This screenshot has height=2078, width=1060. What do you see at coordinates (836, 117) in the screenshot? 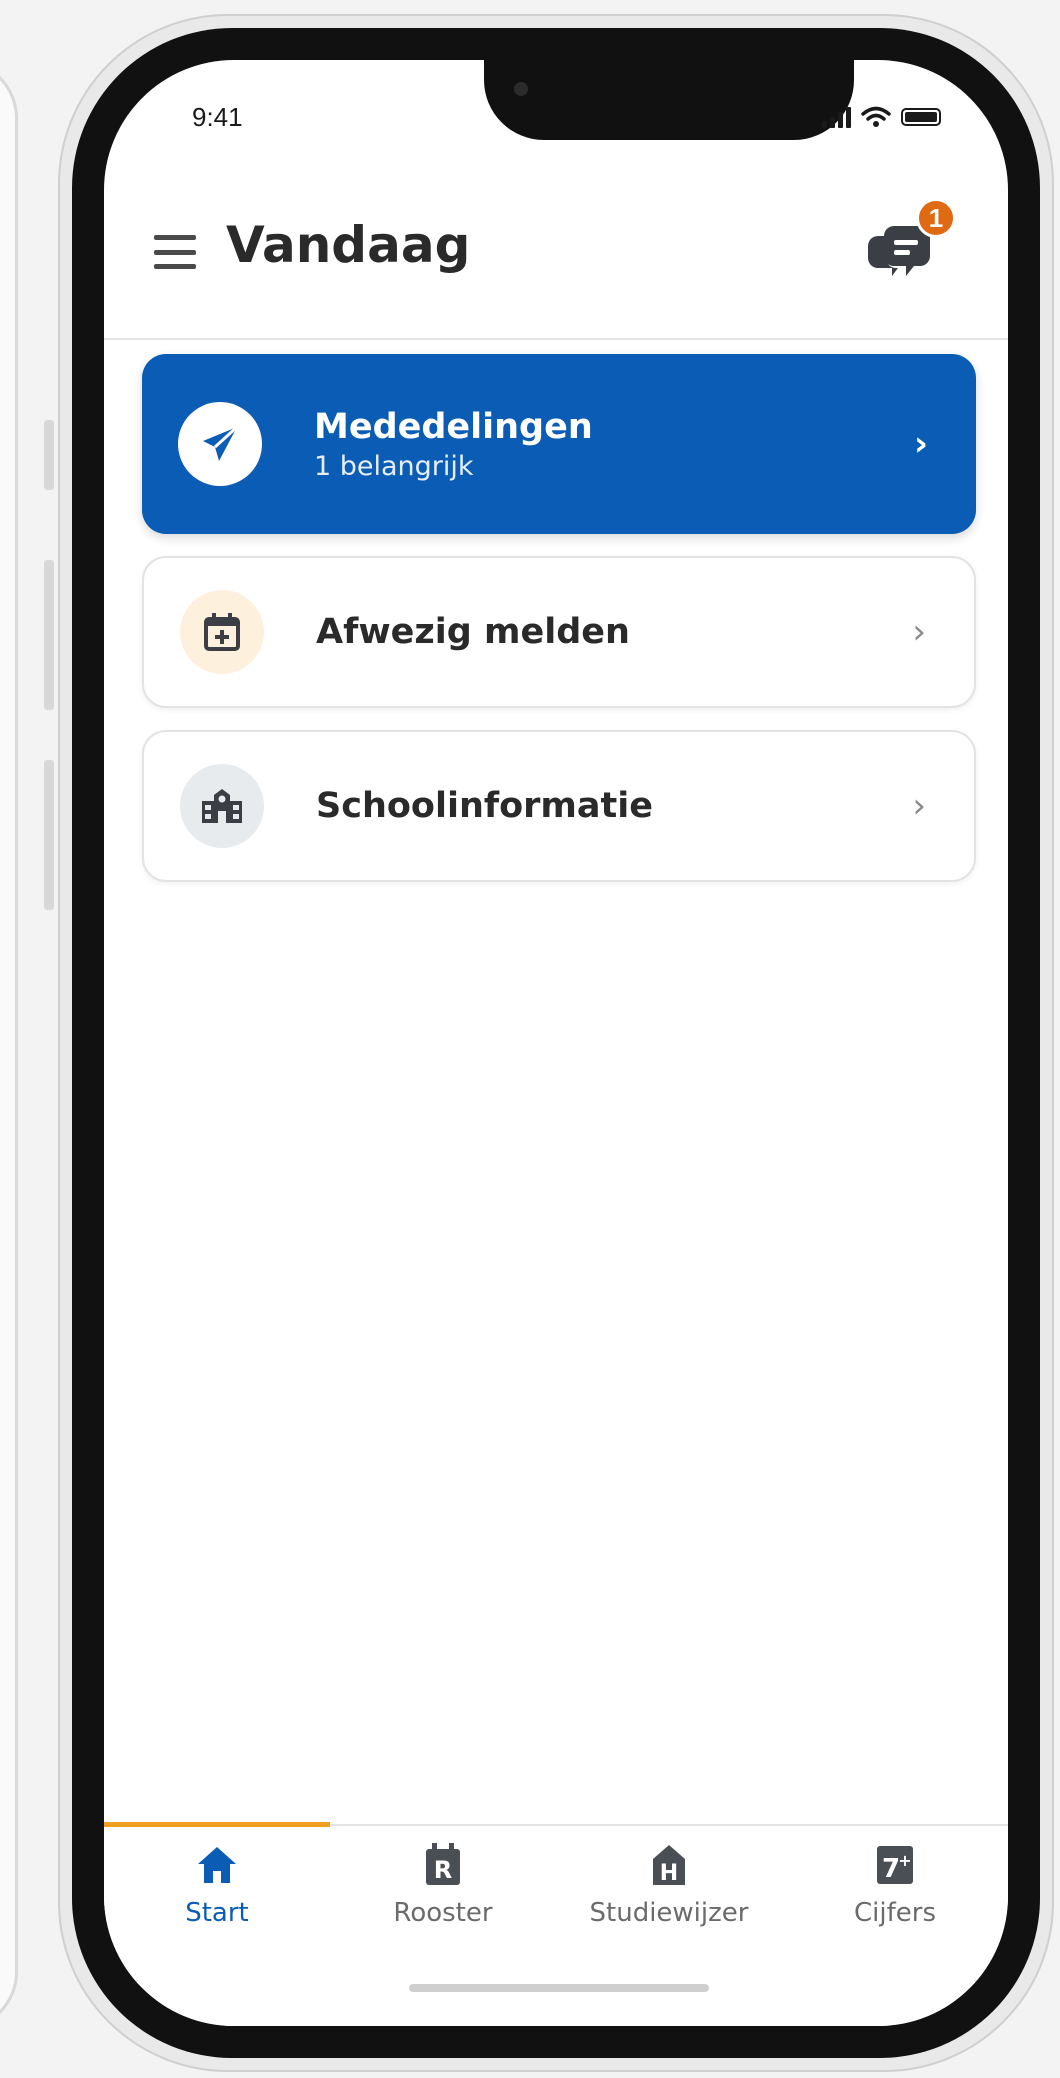
I see `signal-icon` at bounding box center [836, 117].